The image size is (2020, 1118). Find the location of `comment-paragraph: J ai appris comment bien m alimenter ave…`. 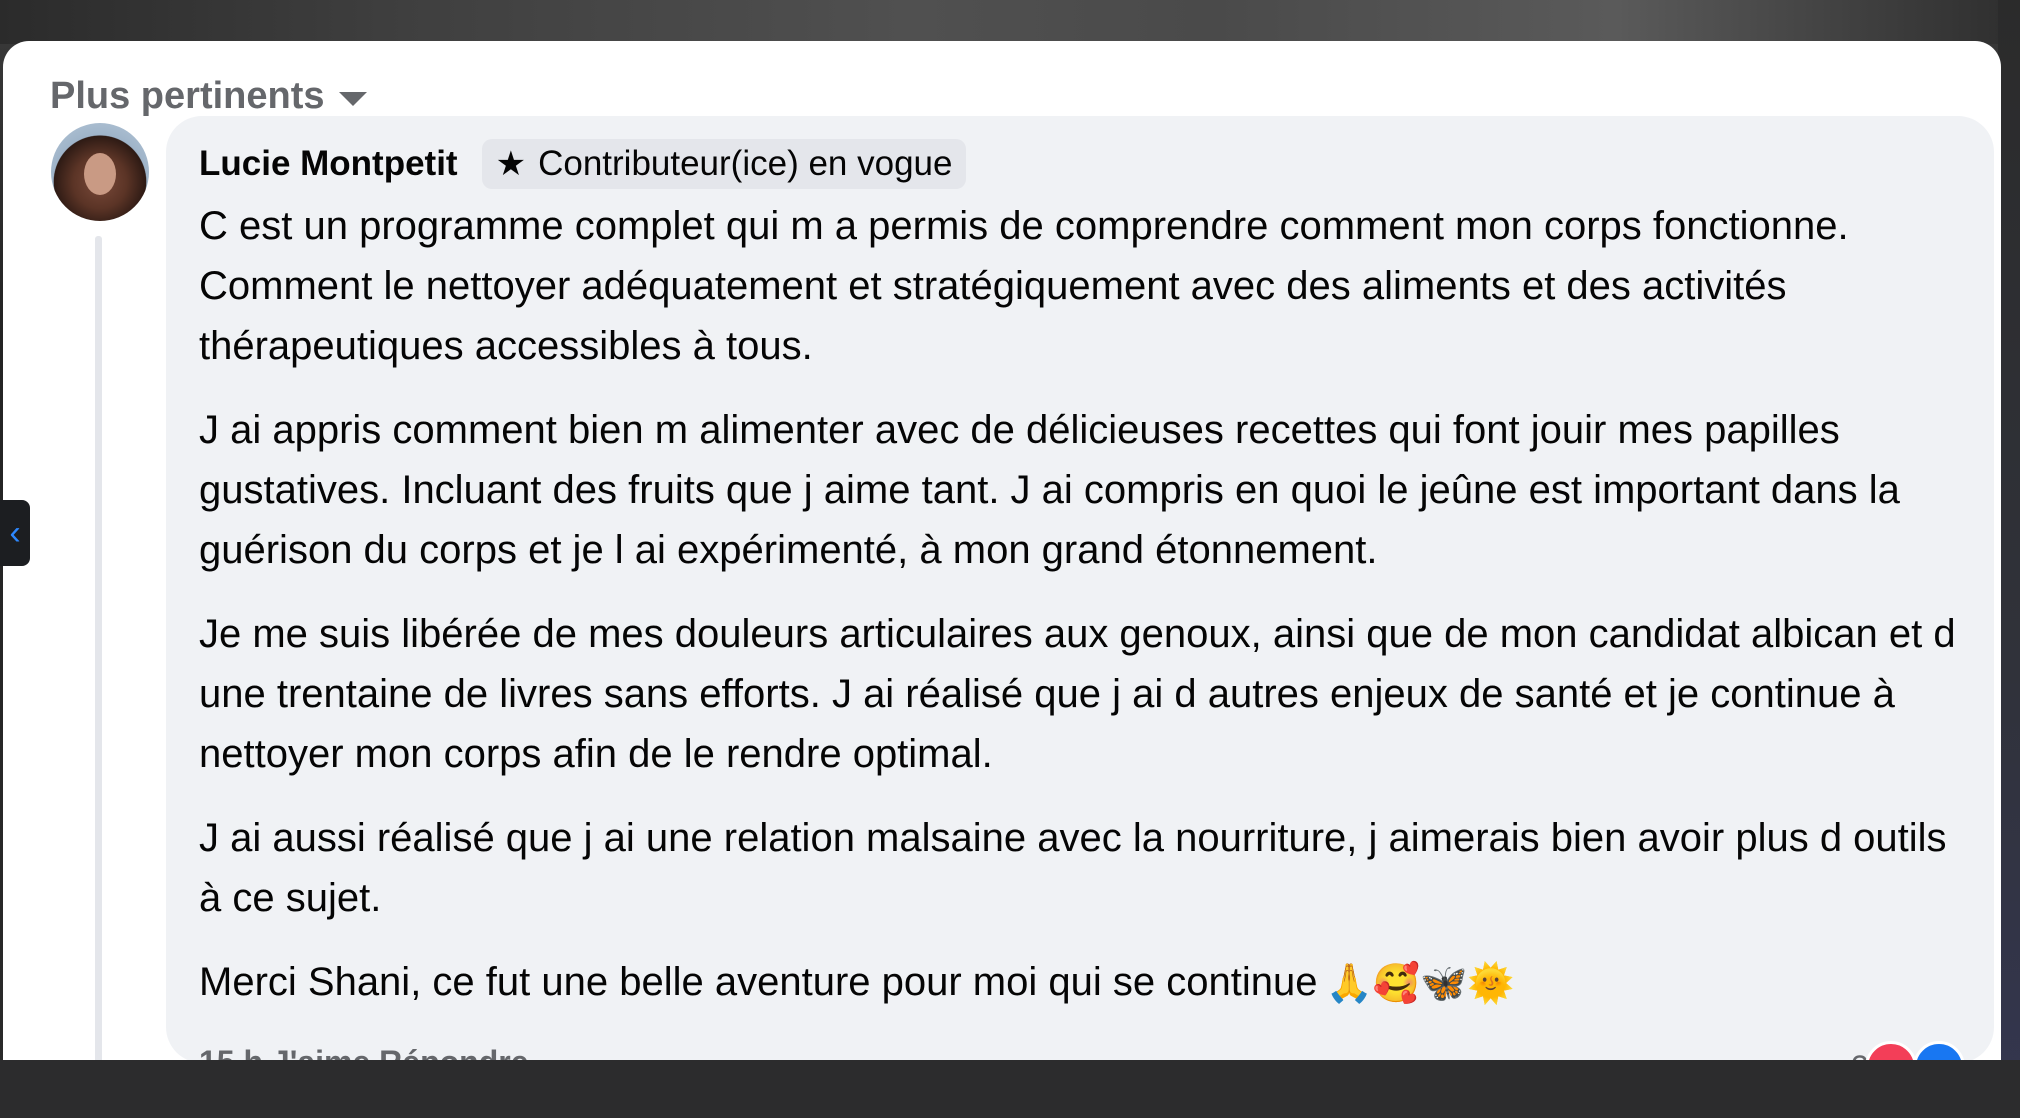

comment-paragraph: J ai appris comment bien m alimenter ave… is located at coordinates (1049, 490).